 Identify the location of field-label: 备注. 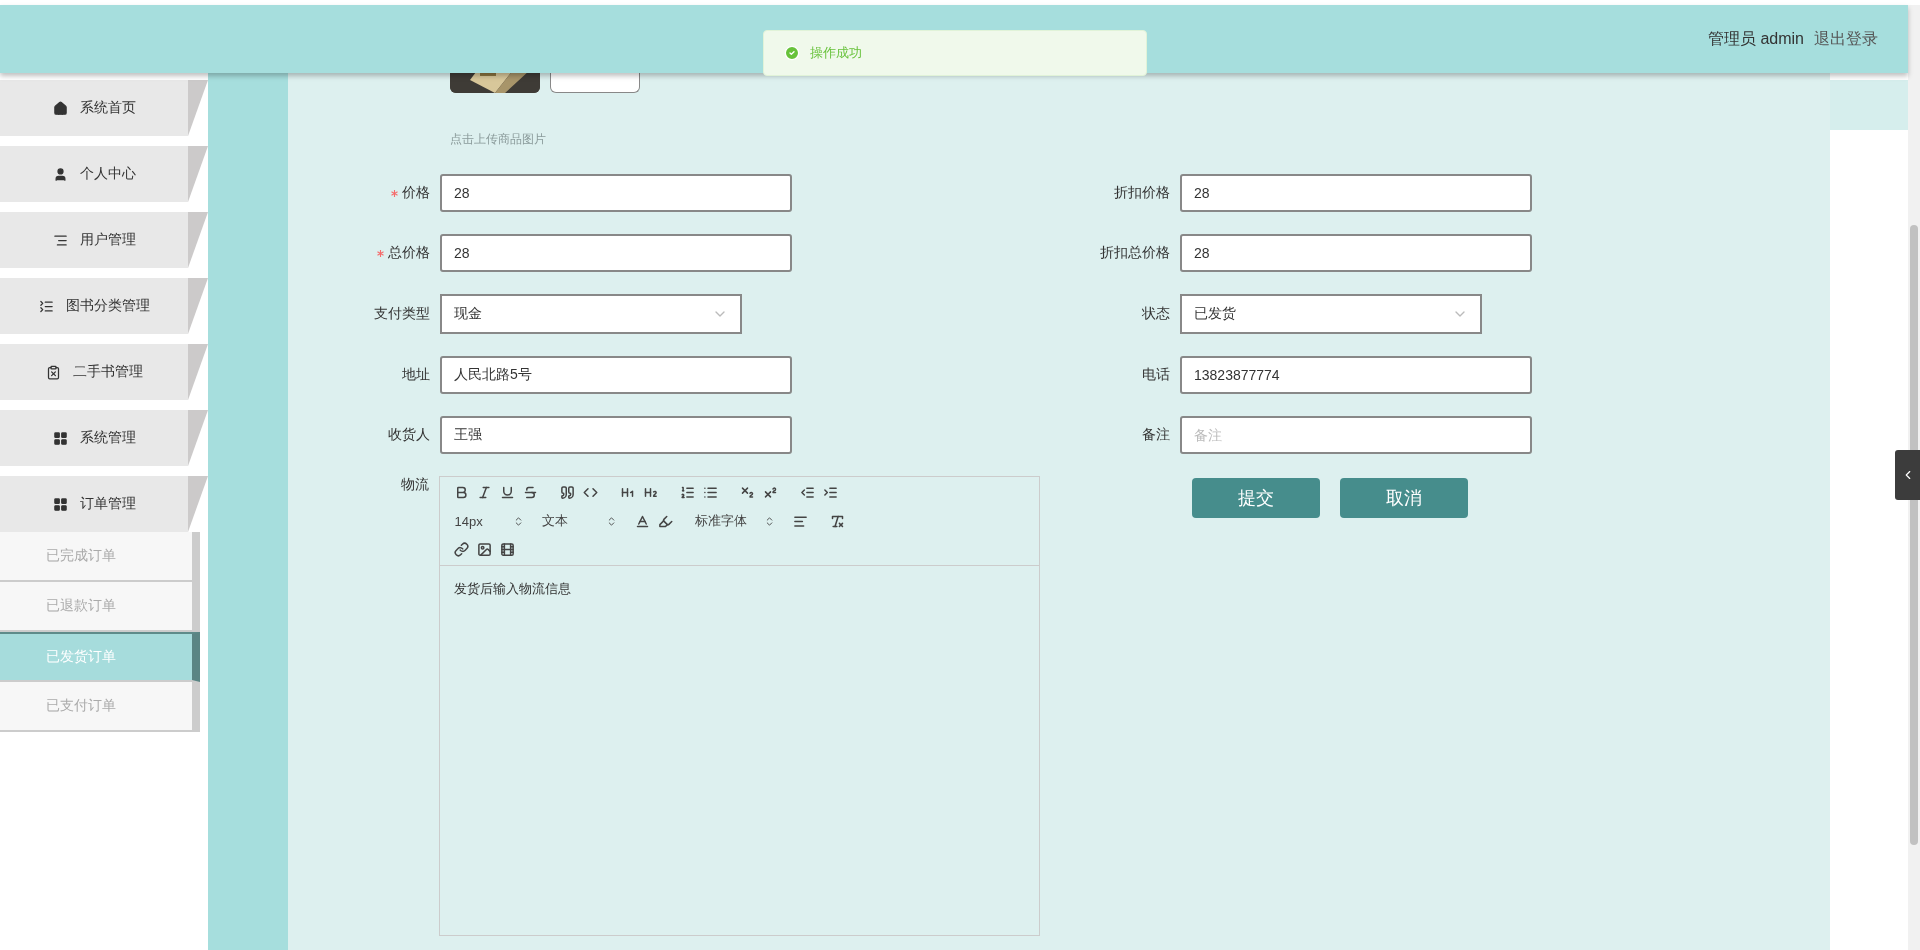
(1156, 435).